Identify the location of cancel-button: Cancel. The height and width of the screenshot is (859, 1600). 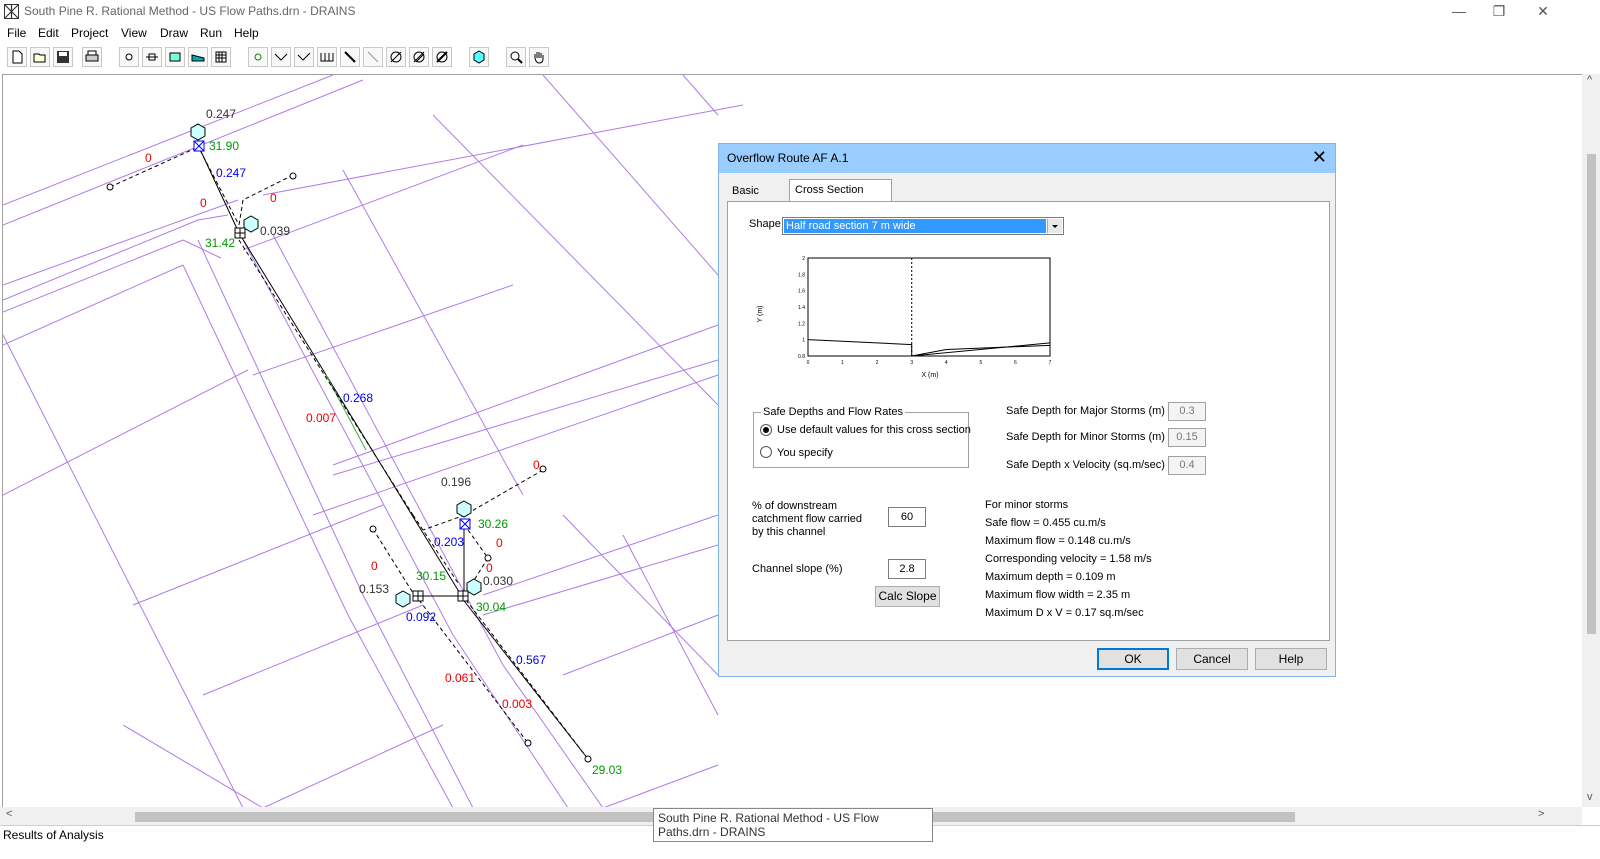
(1212, 659).